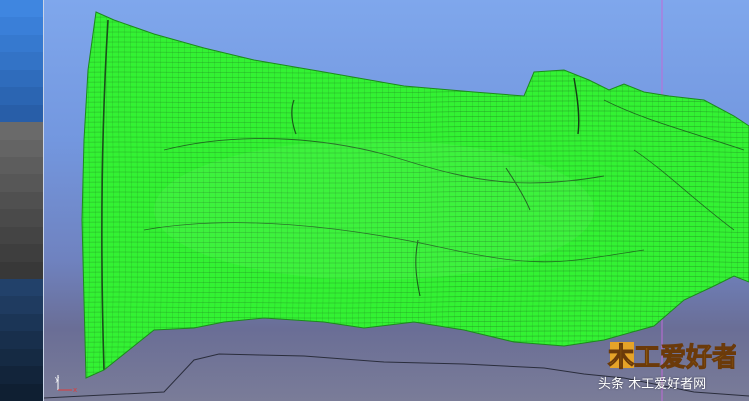  Describe the element at coordinates (652, 384) in the screenshot. I see `watermark-caption: 头条 木工爱好者网` at that location.